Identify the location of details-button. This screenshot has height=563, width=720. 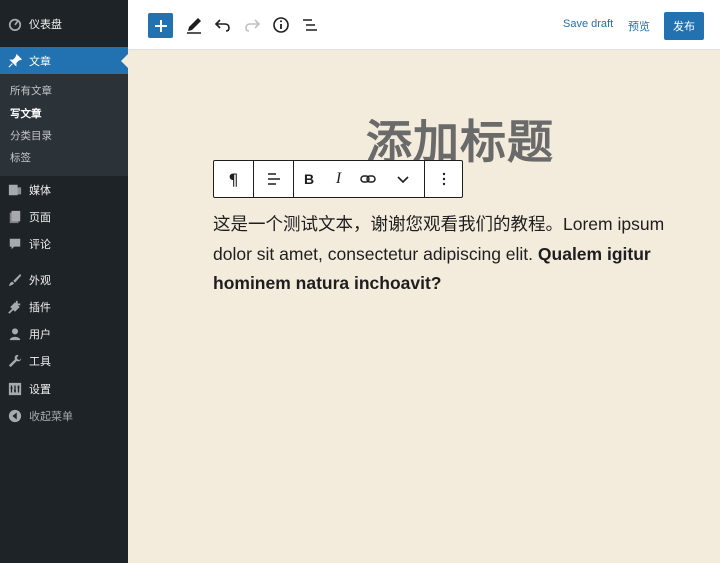
(281, 25).